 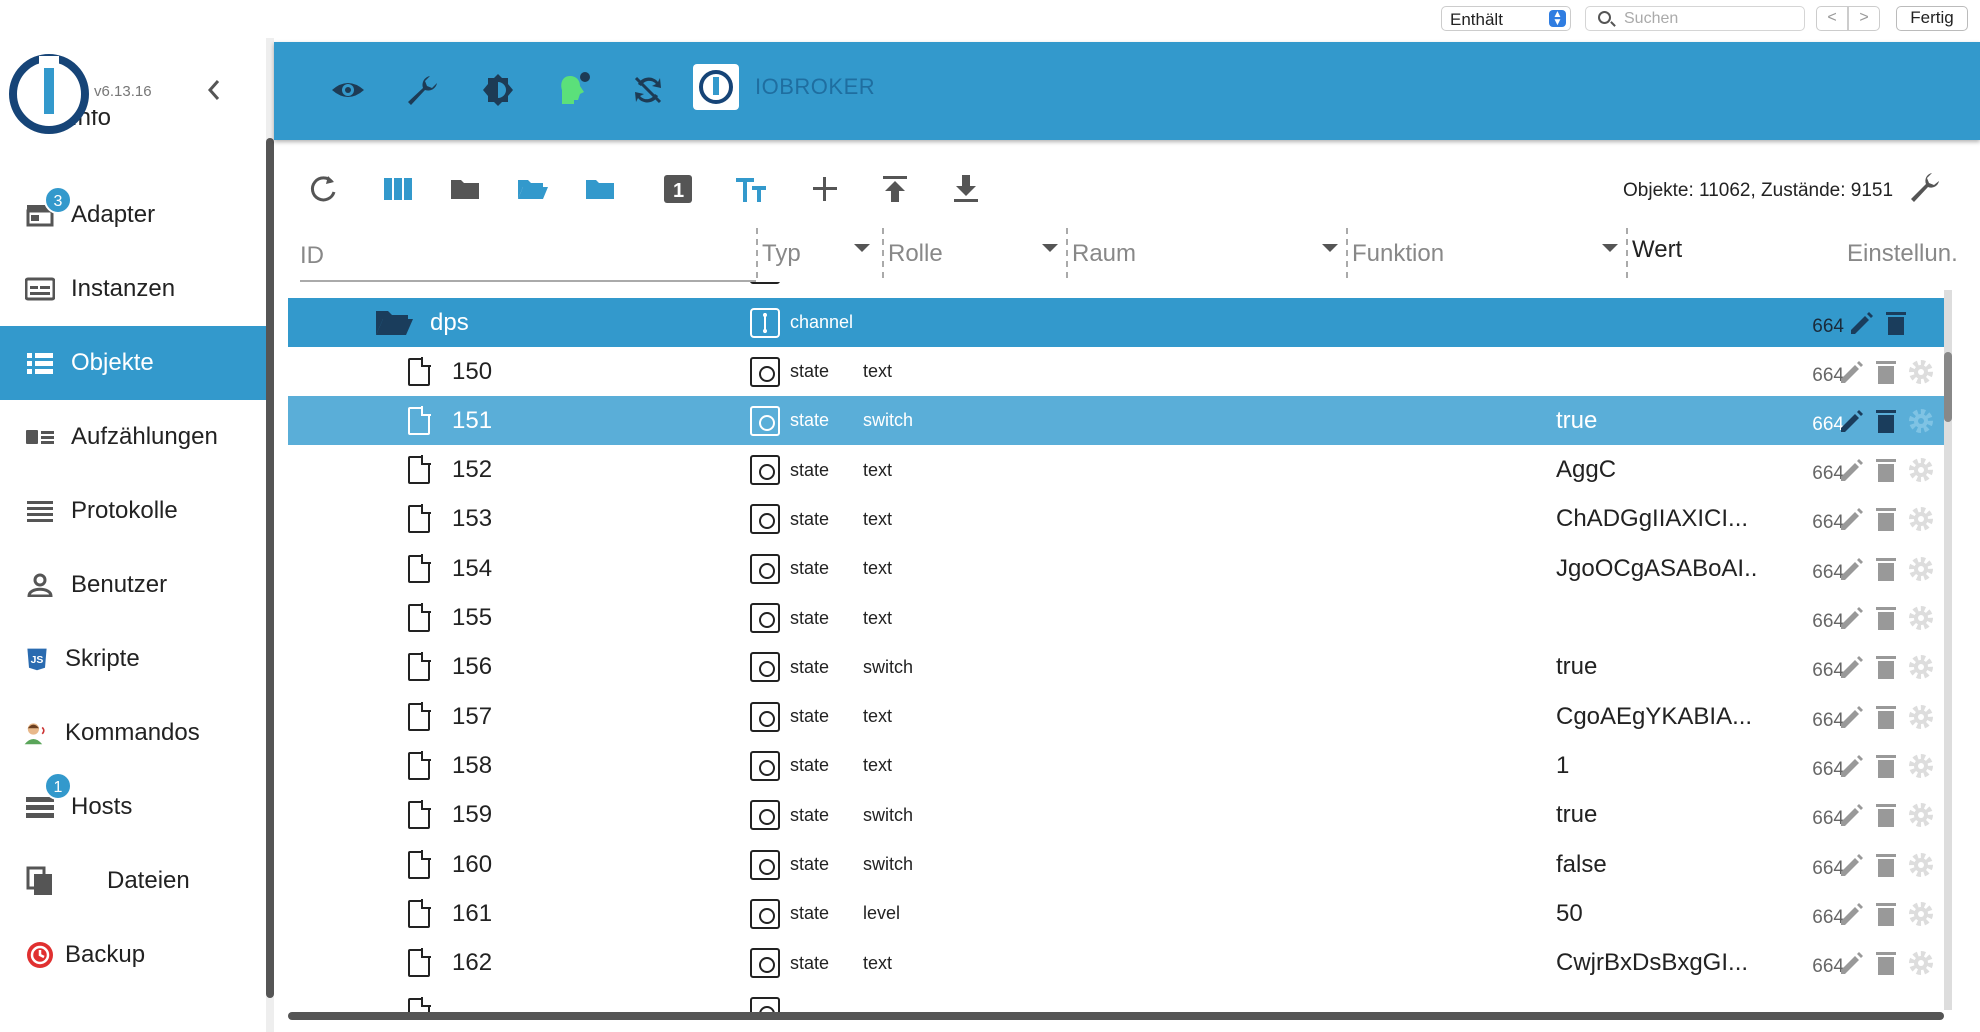 I want to click on wrench-icon, so click(x=422, y=90).